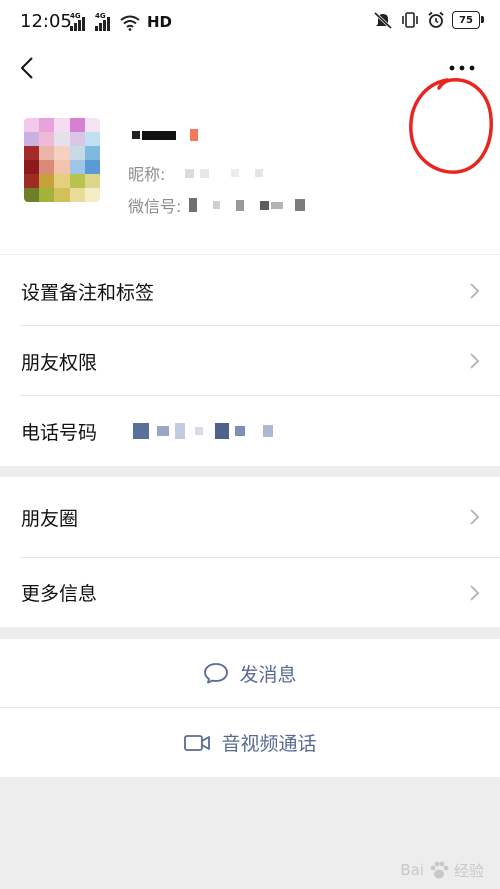  I want to click on phone-number-label: 电话号码, so click(59, 432).